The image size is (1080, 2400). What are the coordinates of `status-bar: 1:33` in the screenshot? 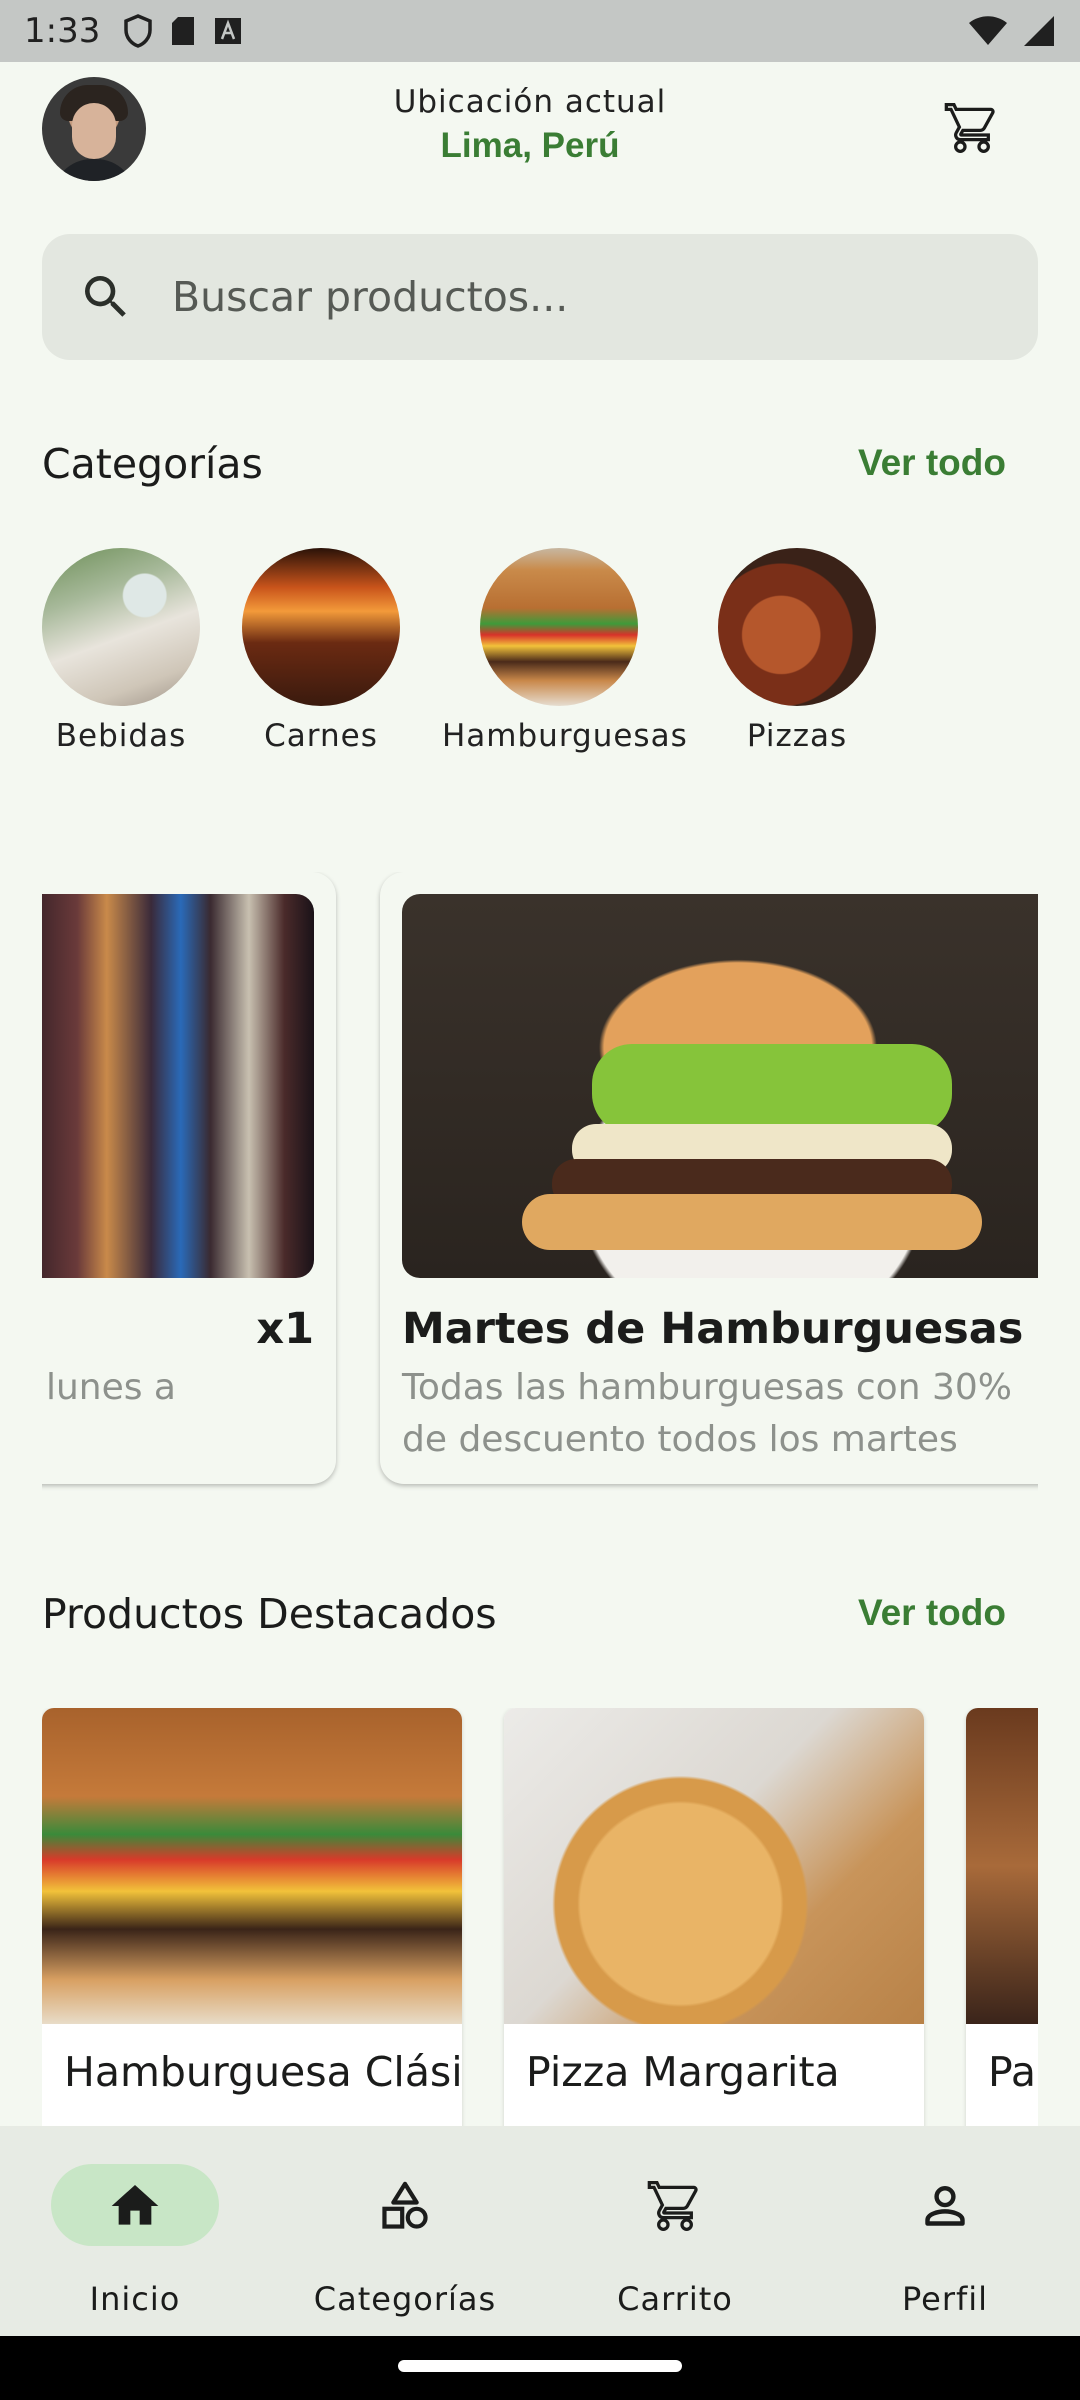 It's located at (540, 31).